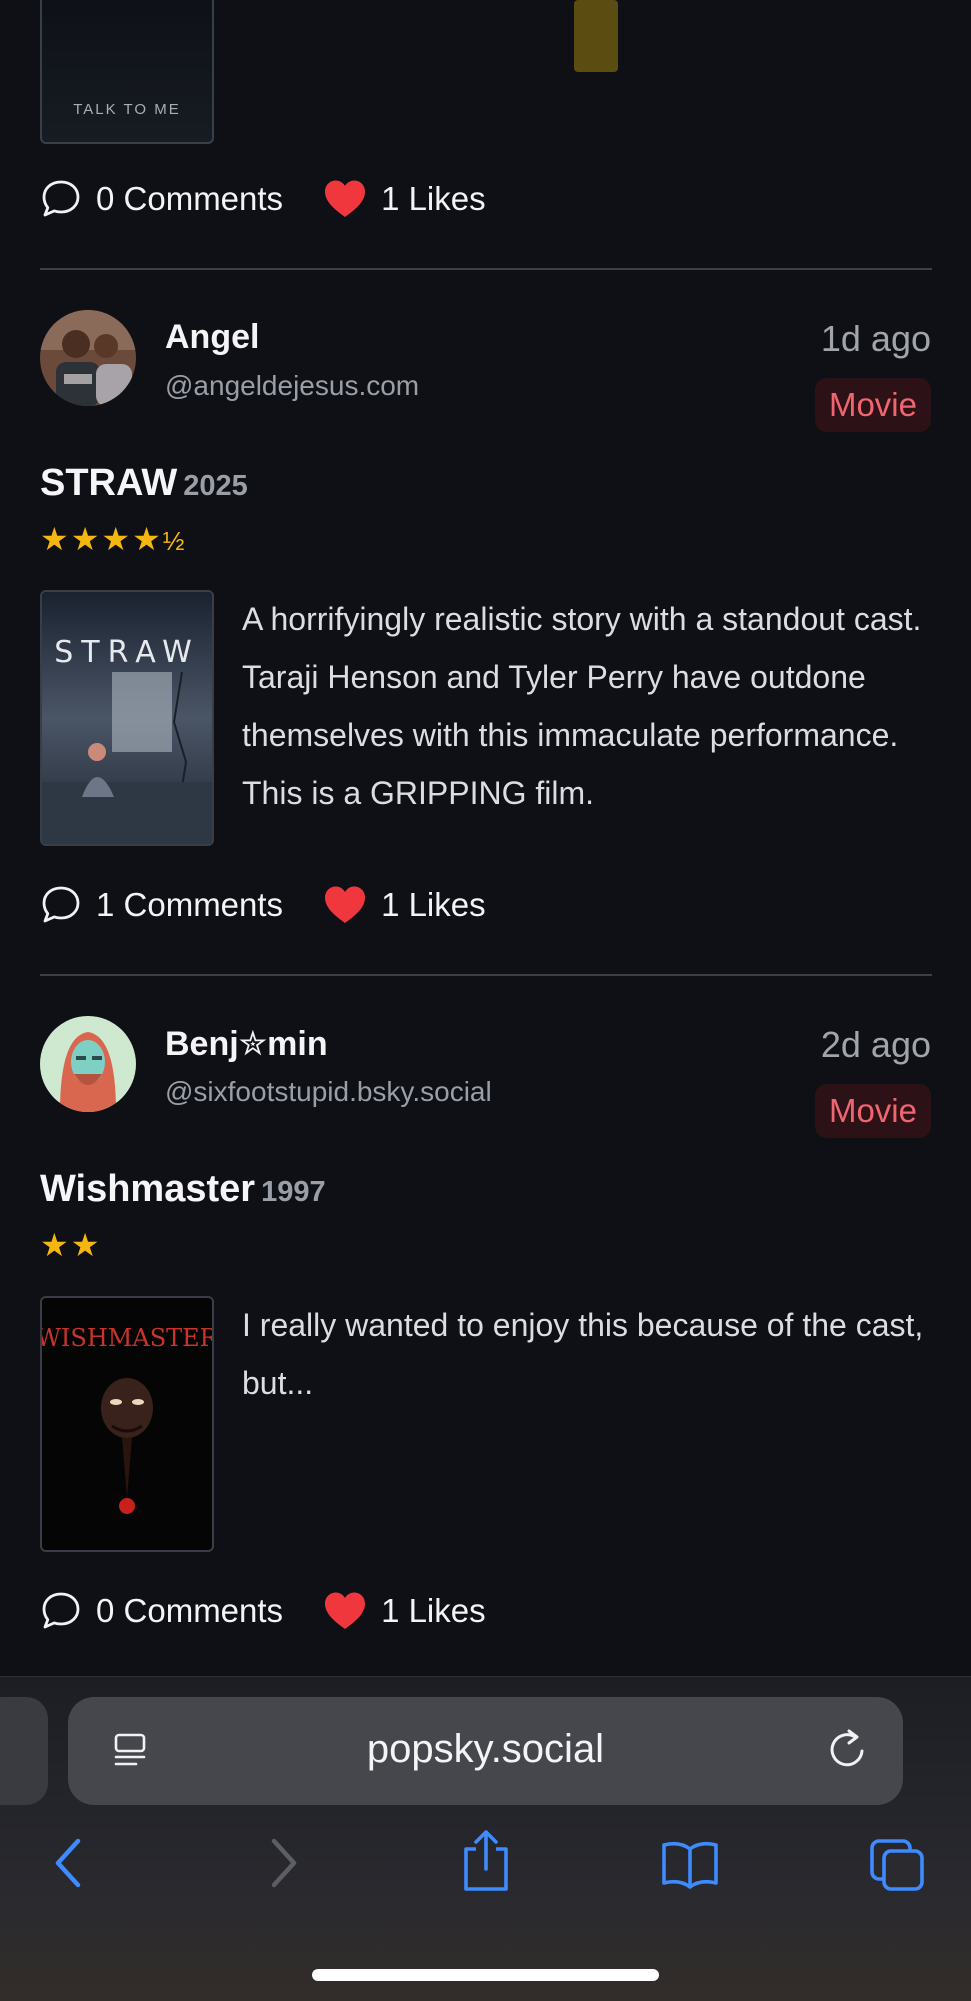  I want to click on media-title: STRAW 2025, so click(144, 483).